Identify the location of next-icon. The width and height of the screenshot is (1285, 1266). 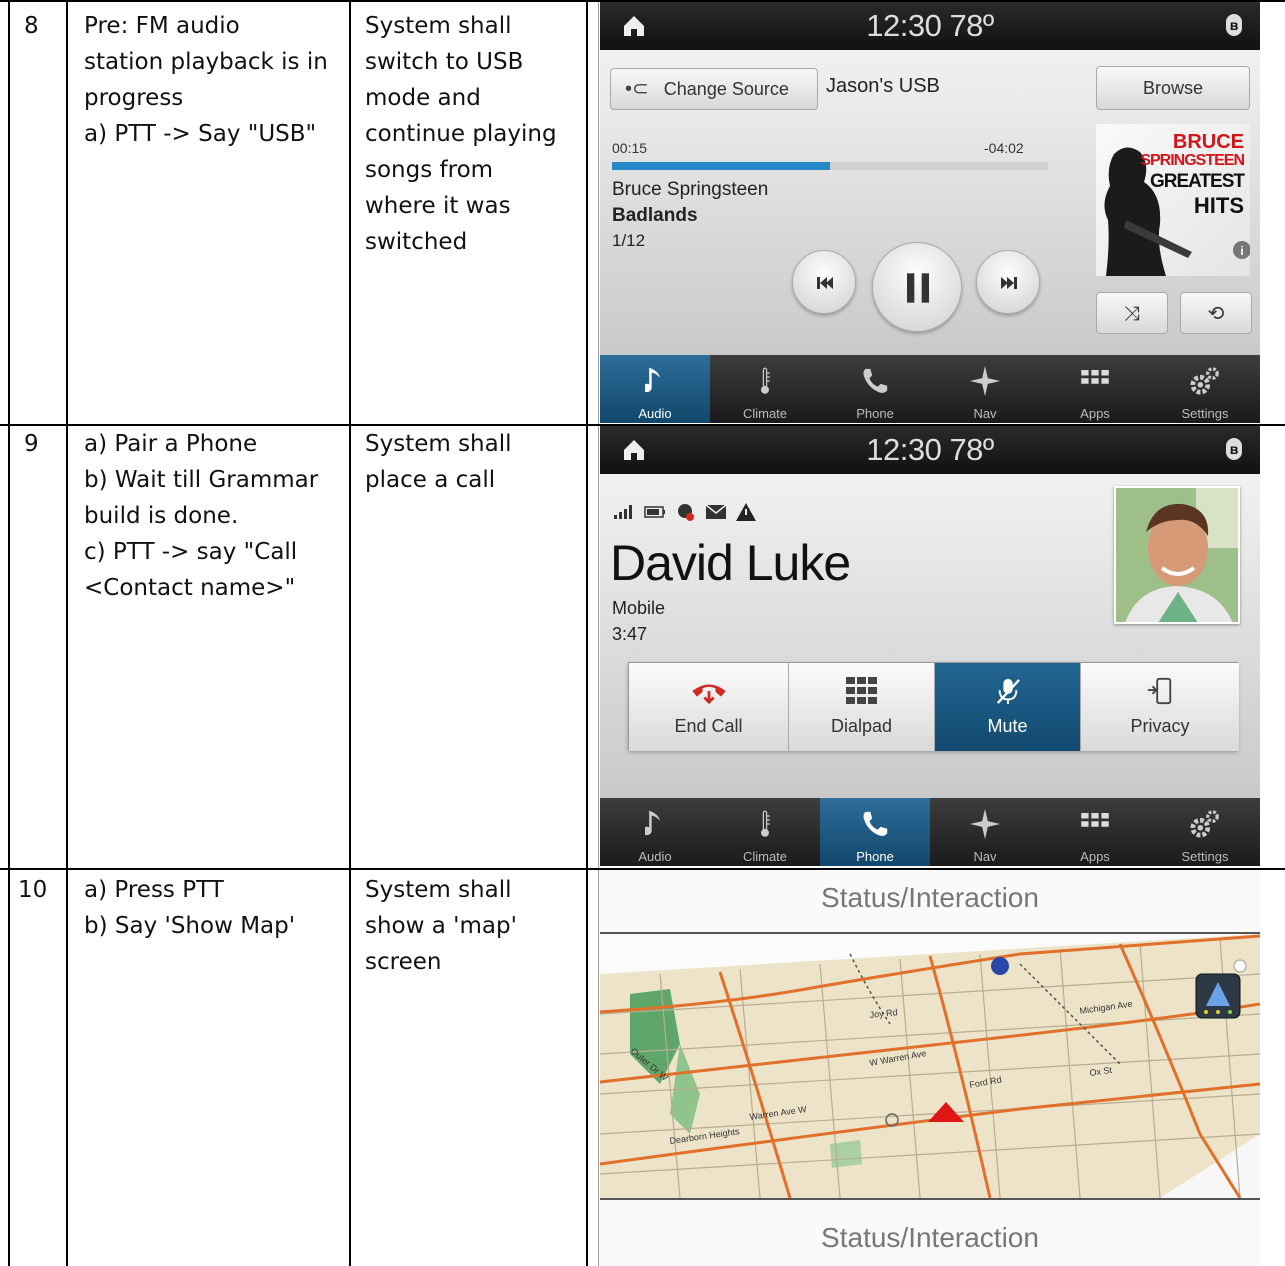
(1009, 283).